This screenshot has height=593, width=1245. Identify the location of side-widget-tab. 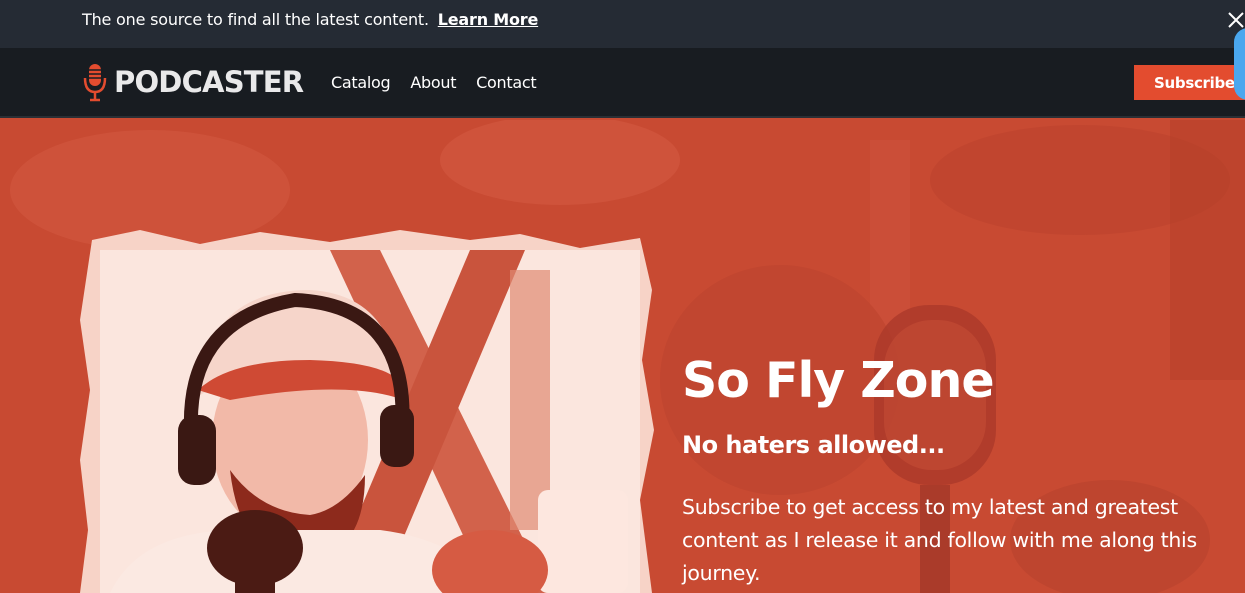
(1239, 64).